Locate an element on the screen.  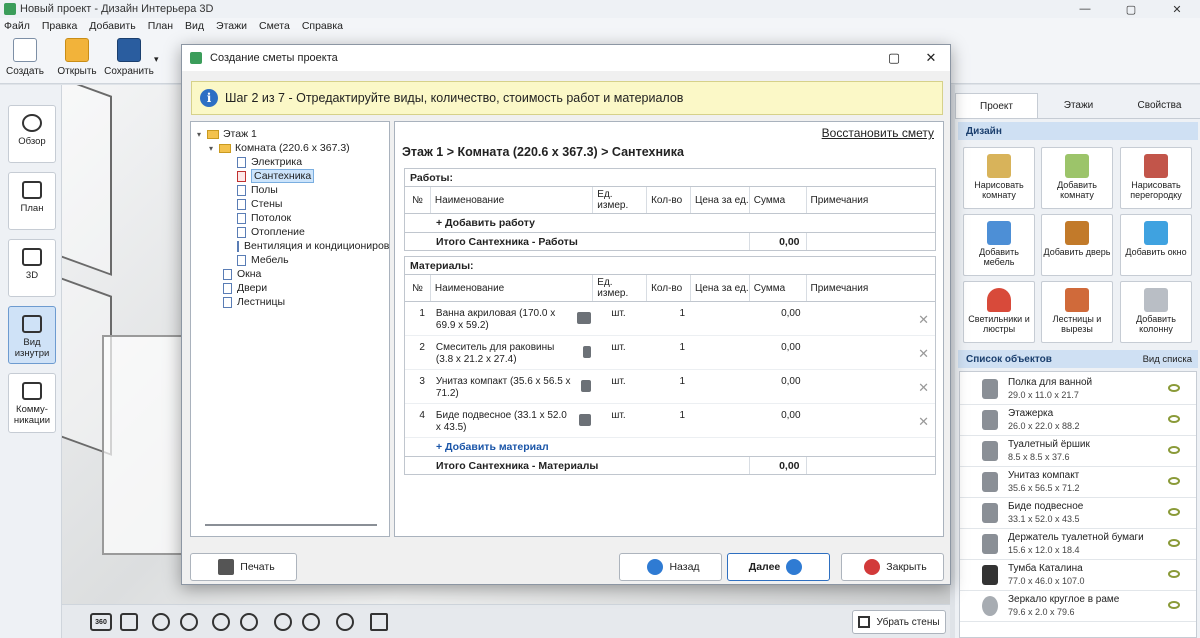
tree-node-electrics: Электрика is located at coordinates (269, 162).